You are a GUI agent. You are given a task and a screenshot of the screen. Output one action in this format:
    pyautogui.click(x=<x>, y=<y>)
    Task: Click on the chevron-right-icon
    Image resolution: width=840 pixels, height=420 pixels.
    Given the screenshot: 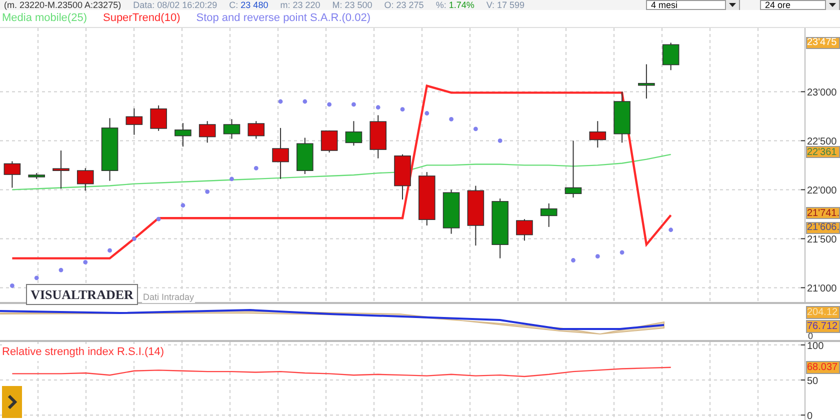 What is the action you would take?
    pyautogui.click(x=12, y=402)
    